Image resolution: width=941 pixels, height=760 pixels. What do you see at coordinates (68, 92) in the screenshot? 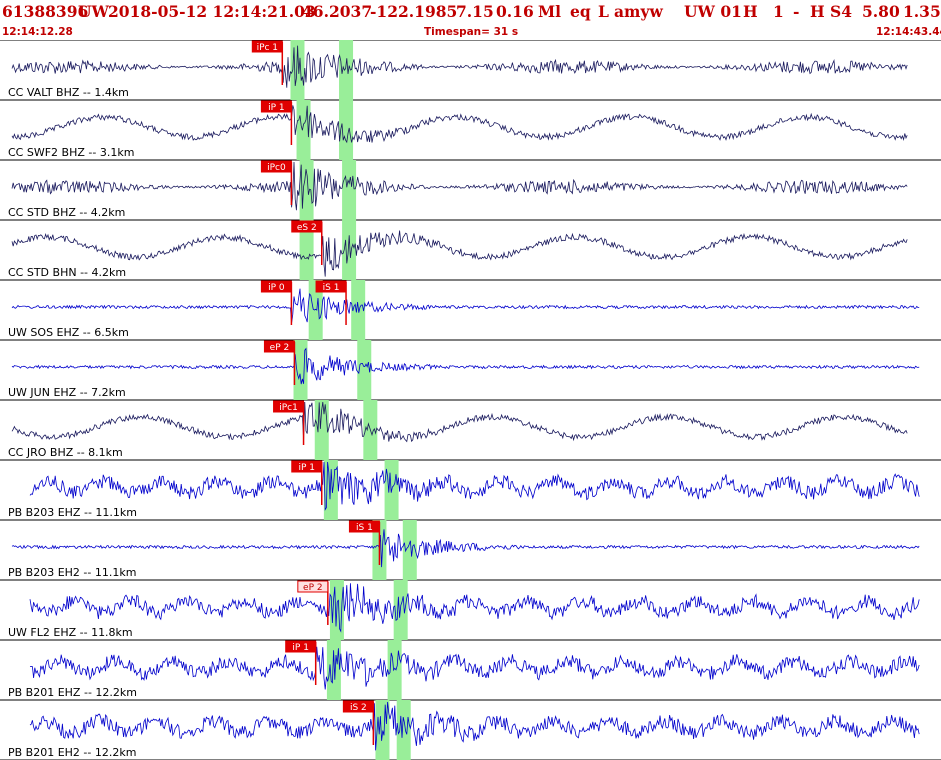
I see `channel-label: CC VALT BHZ -- 1.4km` at bounding box center [68, 92].